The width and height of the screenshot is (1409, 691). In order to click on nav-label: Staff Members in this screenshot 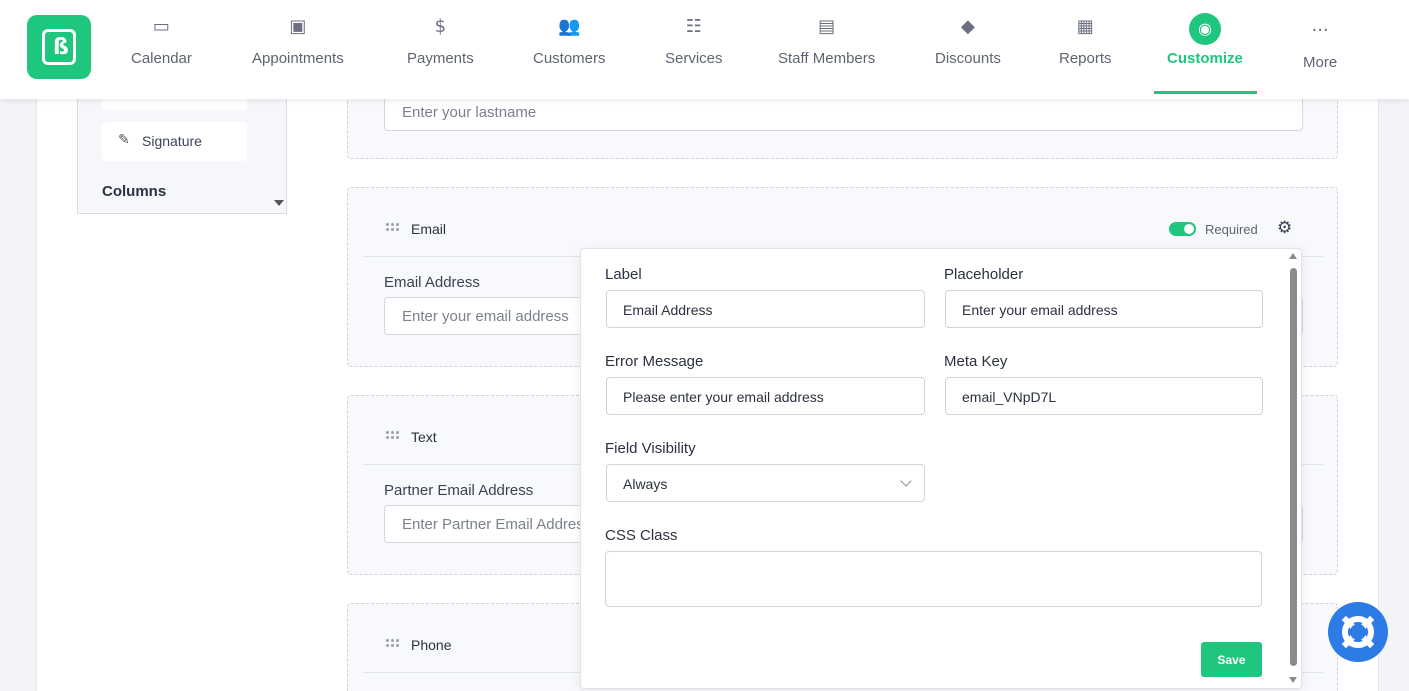, I will do `click(827, 58)`.